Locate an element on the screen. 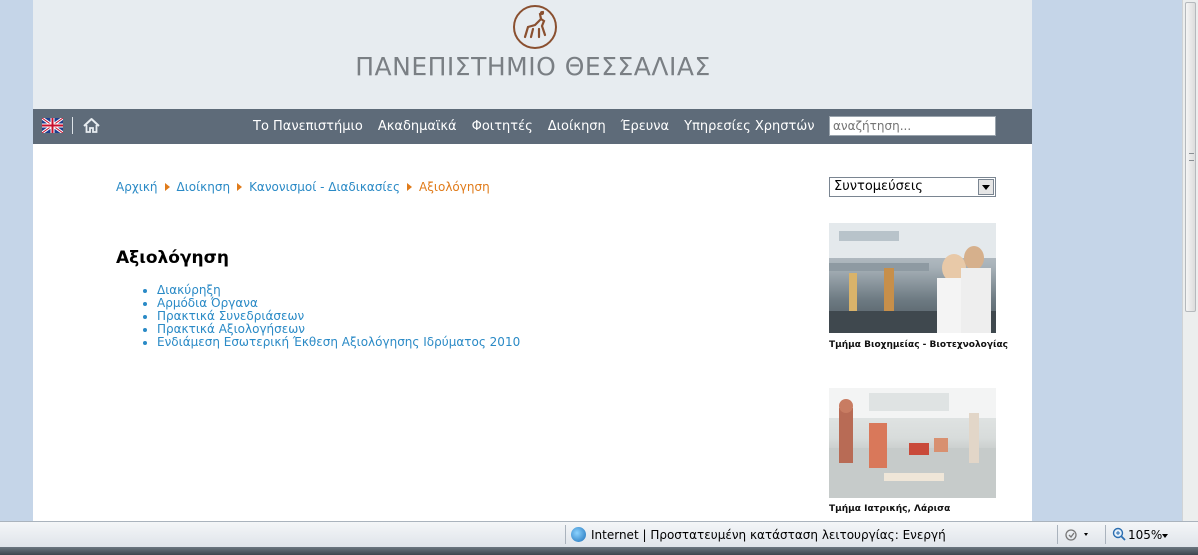  link-evaluation-minutes: Πρακτικά Αξιολογήσεων is located at coordinates (231, 329).